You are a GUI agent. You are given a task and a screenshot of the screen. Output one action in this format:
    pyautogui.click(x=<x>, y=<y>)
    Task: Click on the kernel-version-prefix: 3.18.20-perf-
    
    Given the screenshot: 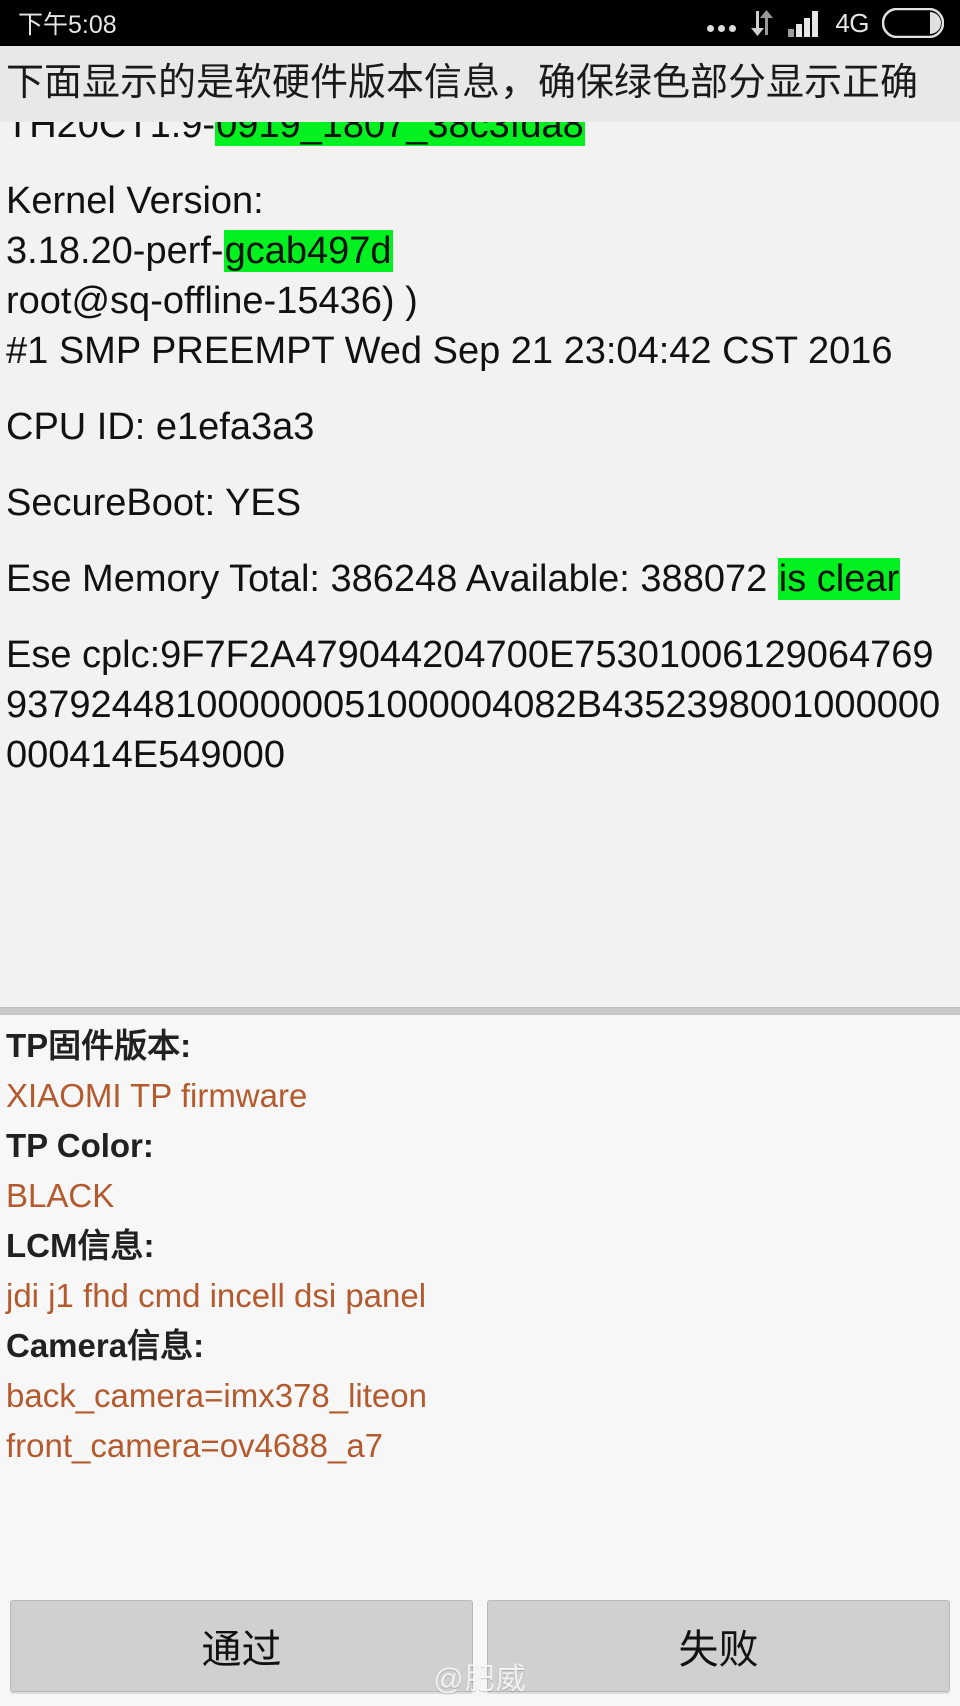 What is the action you would take?
    pyautogui.click(x=115, y=251)
    